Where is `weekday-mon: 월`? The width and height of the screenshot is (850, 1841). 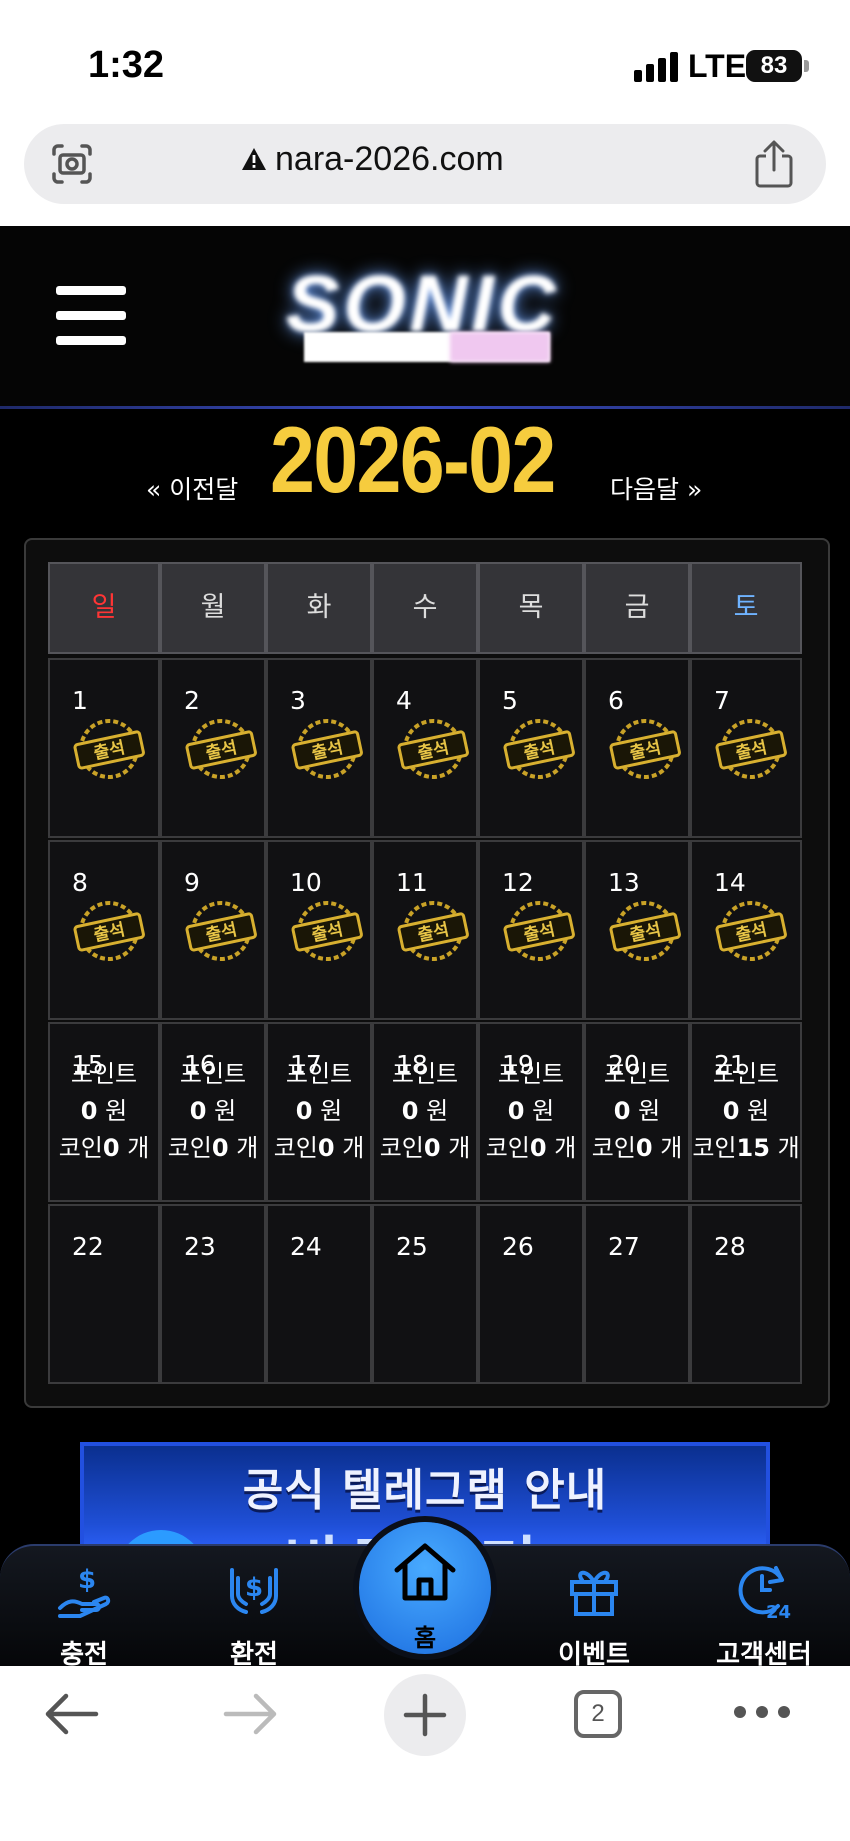
weekday-mon: 월 is located at coordinates (213, 608).